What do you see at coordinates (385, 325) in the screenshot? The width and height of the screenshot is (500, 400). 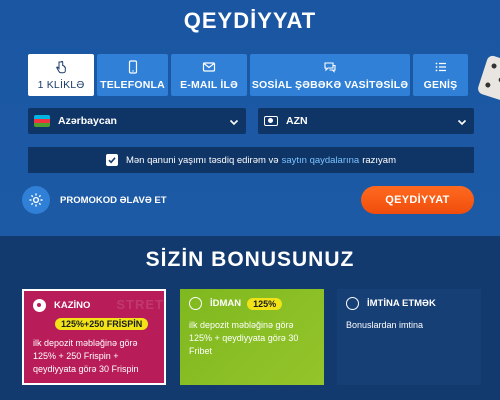 I see `bonus-description: Bonuslardan imtina` at bounding box center [385, 325].